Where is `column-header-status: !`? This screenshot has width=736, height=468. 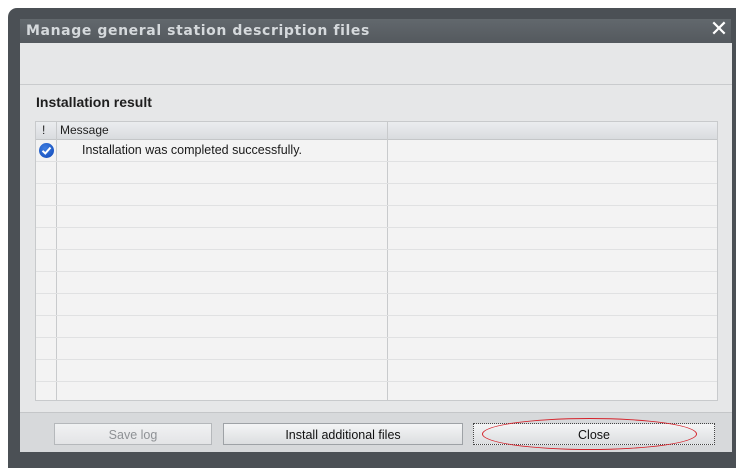
column-header-status: ! is located at coordinates (43, 130).